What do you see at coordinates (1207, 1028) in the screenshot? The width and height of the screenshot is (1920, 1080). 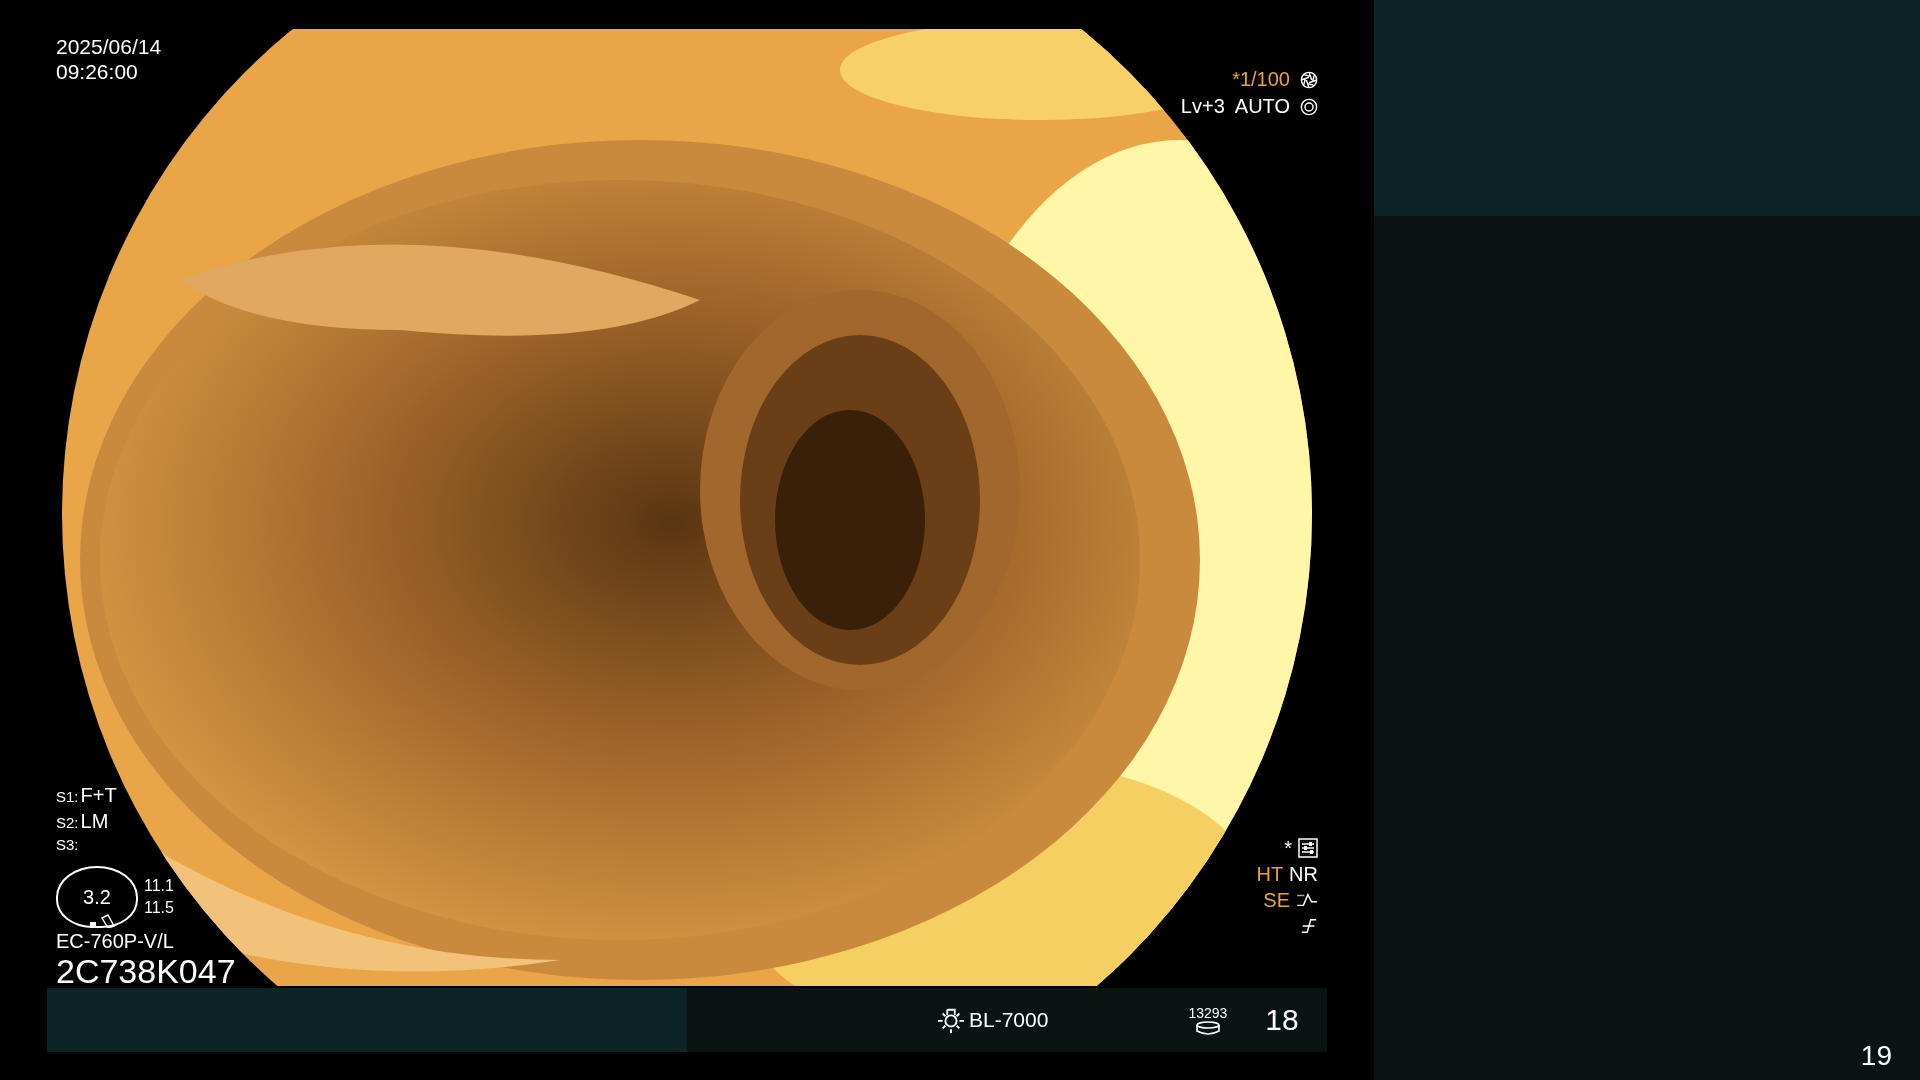 I see `disk-icon` at bounding box center [1207, 1028].